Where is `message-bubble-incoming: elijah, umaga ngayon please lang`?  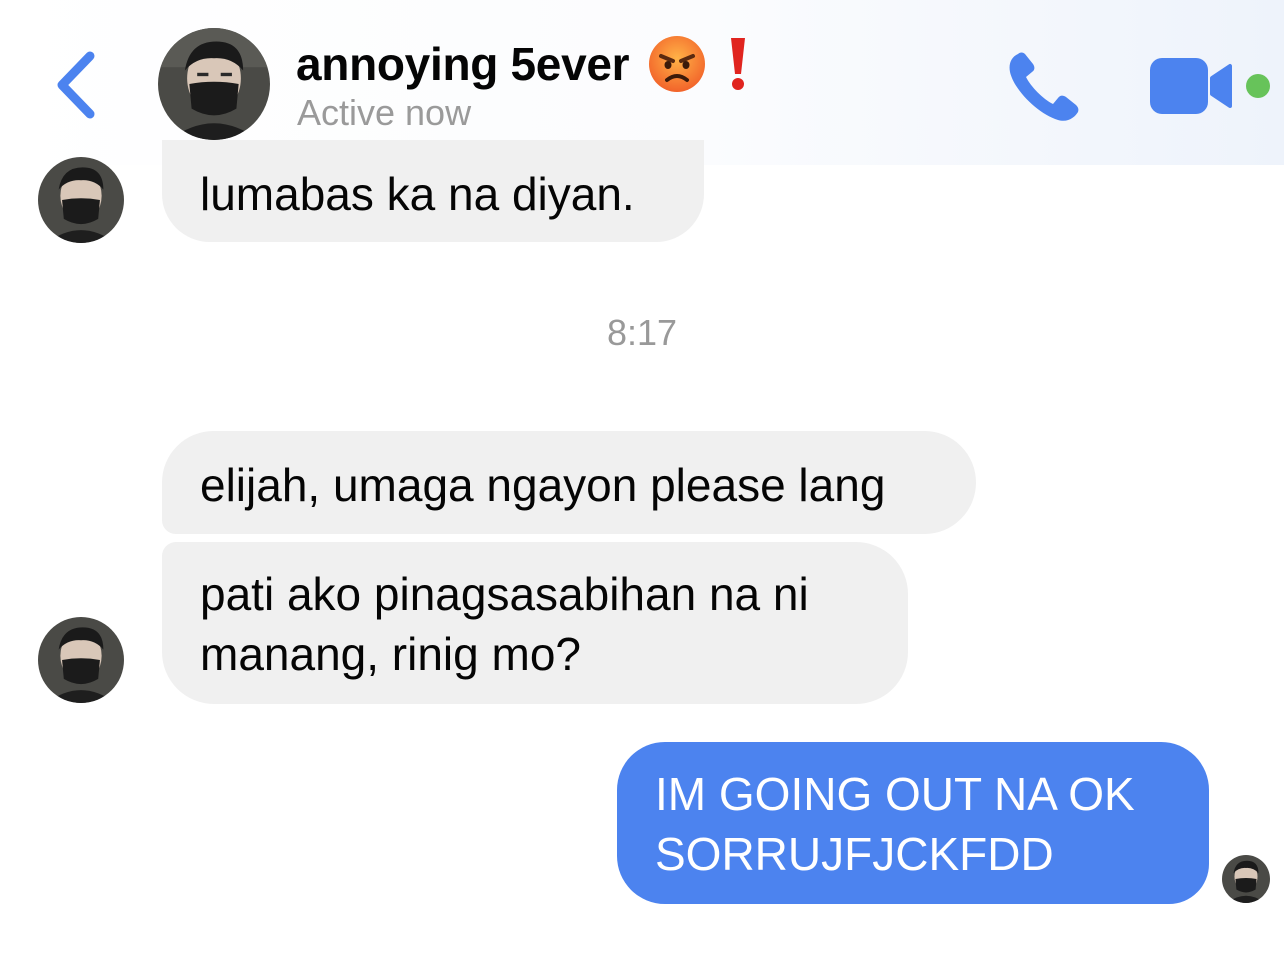
message-bubble-incoming: elijah, umaga ngayon please lang is located at coordinates (569, 482).